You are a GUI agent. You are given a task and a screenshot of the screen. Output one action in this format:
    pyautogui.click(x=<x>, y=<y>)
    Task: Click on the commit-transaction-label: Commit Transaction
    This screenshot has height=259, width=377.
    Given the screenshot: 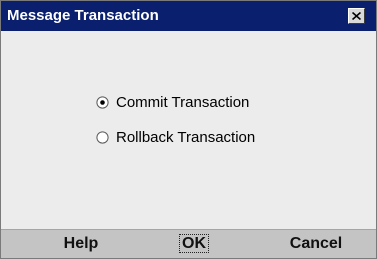 What is the action you would take?
    pyautogui.click(x=183, y=102)
    